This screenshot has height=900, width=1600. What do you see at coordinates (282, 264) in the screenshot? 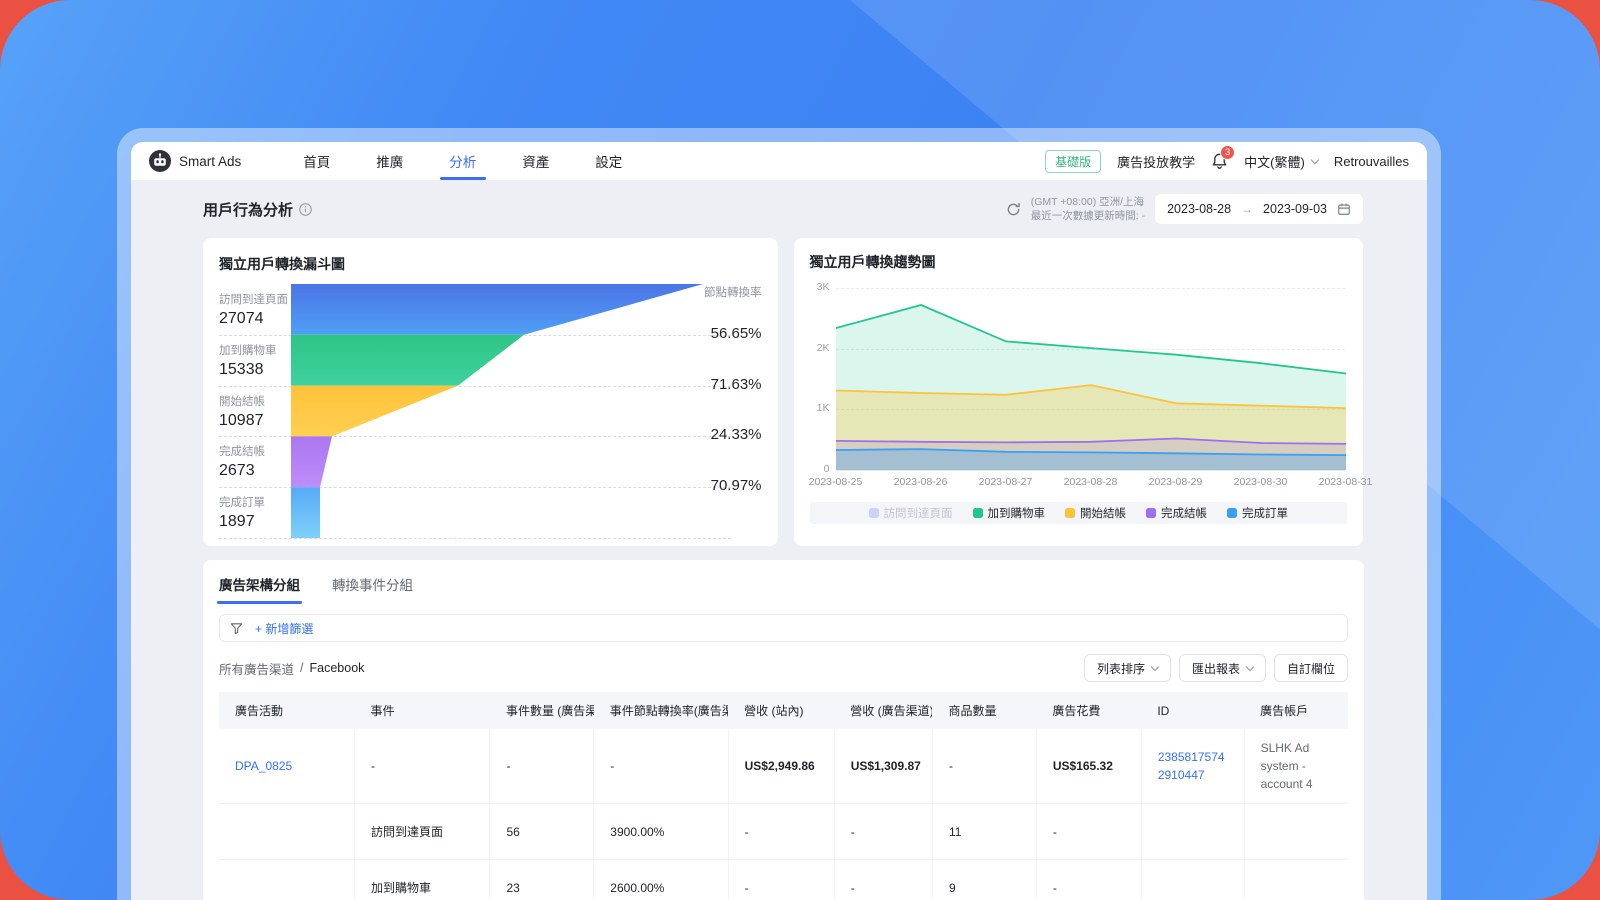
I see `funnel-title: 獨立用戶轉換漏斗圖` at bounding box center [282, 264].